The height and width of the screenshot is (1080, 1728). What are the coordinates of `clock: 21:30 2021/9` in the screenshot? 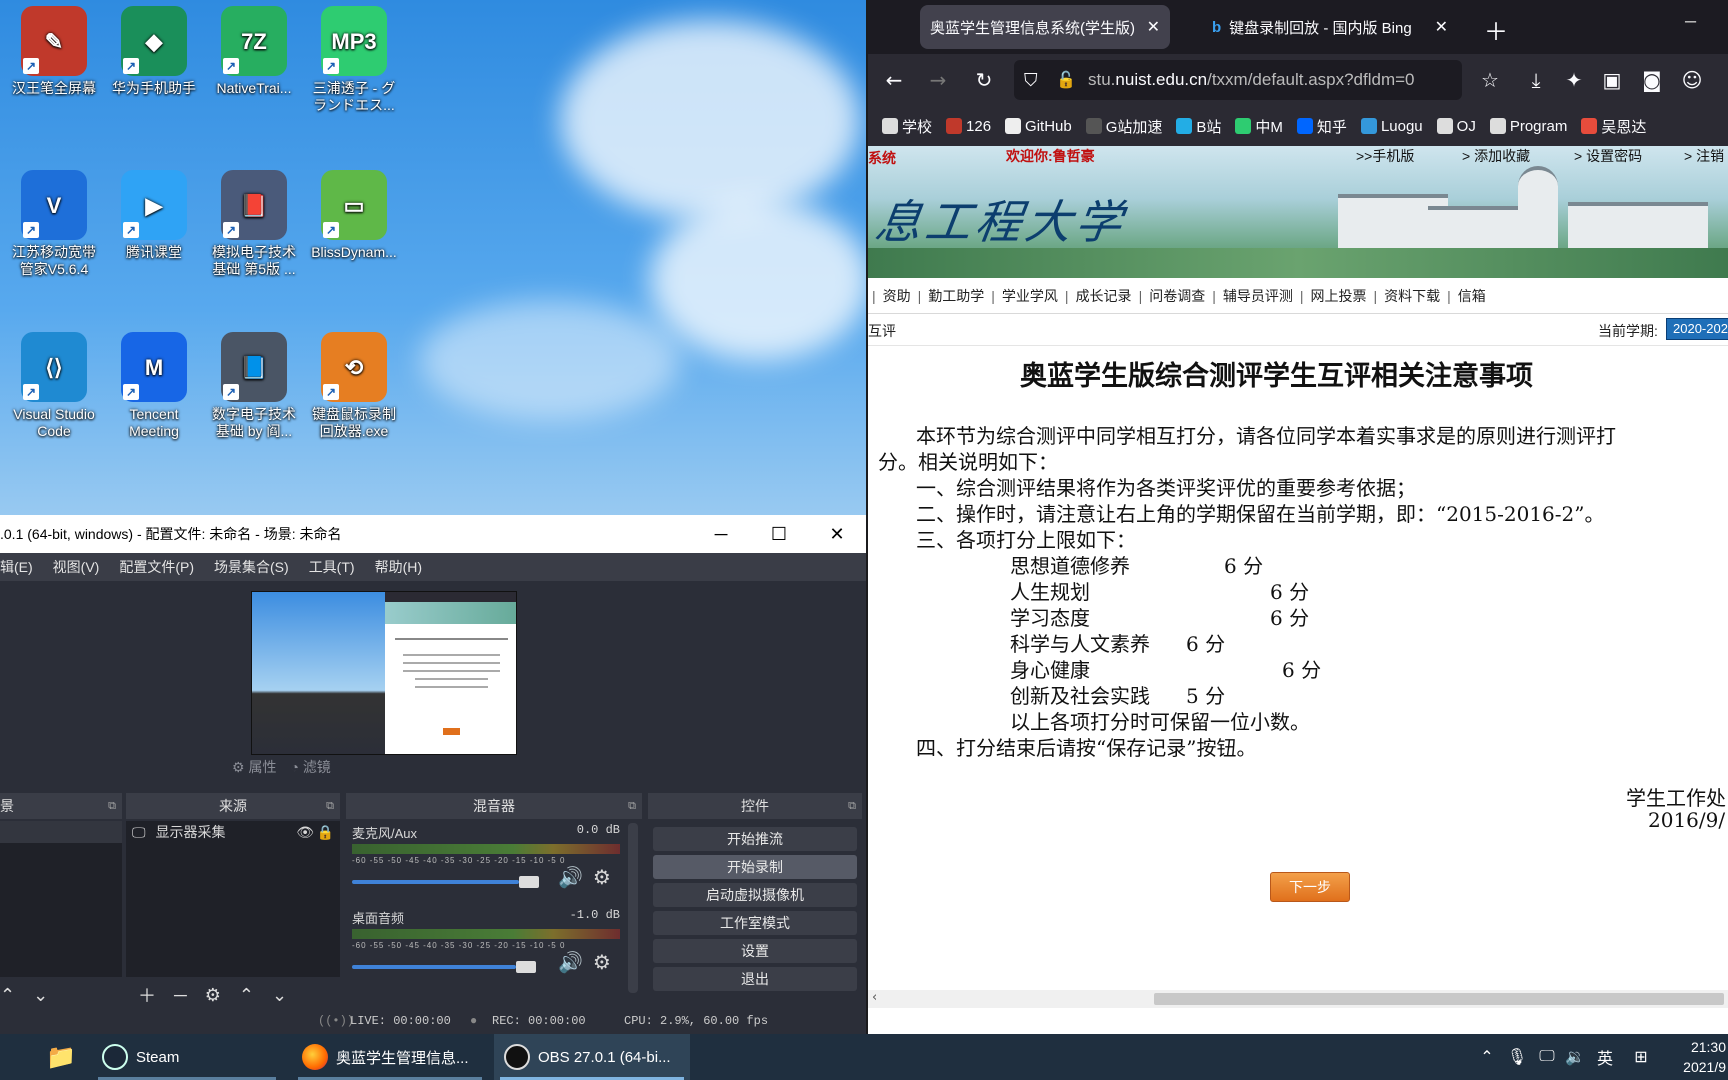 It's located at (1696, 1057).